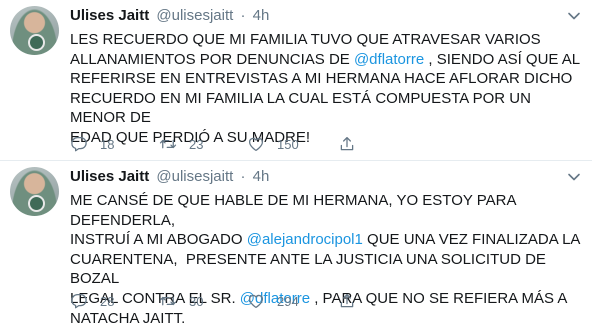  What do you see at coordinates (305, 239) in the screenshot?
I see `mention-link: @alejandrocipol1` at bounding box center [305, 239].